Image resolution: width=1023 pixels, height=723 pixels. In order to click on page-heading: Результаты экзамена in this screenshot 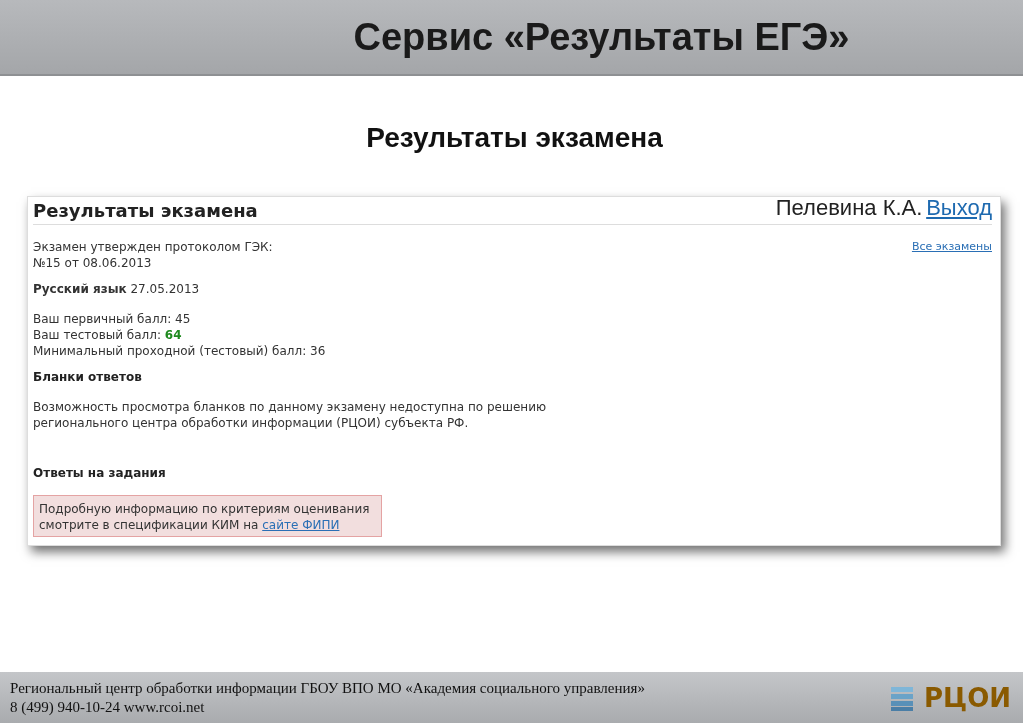, I will do `click(145, 211)`.